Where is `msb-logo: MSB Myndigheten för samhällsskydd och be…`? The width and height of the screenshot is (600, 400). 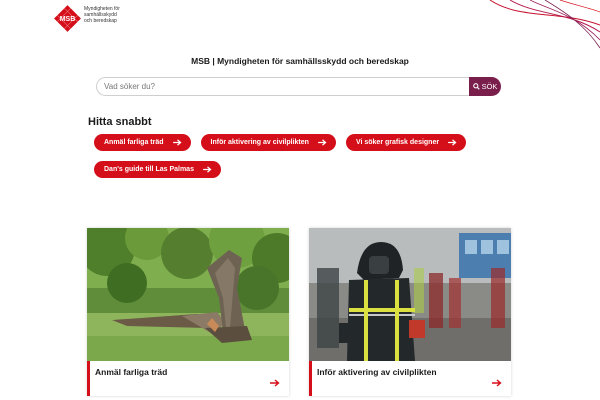 msb-logo: MSB Myndigheten för samhällsskydd och be… is located at coordinates (87, 18).